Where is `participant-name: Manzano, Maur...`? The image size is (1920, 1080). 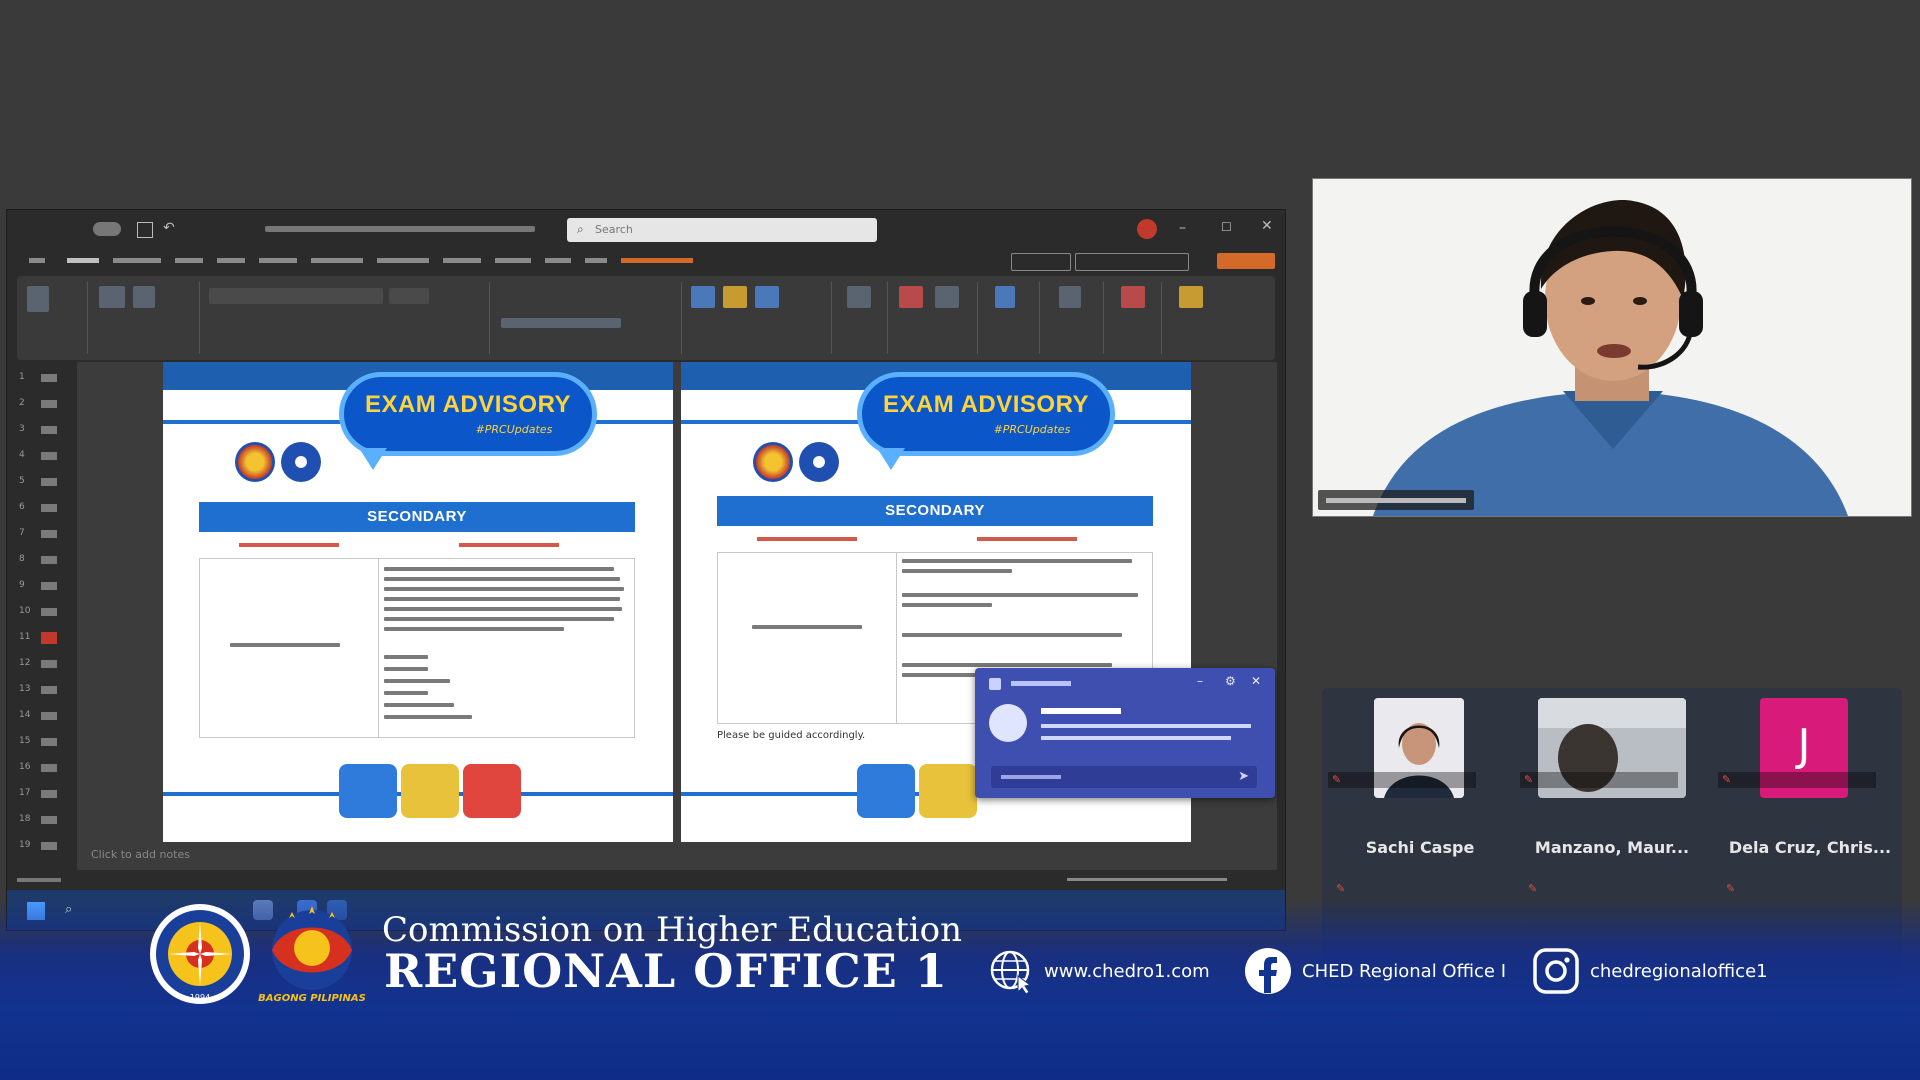 participant-name: Manzano, Maur... is located at coordinates (1612, 847).